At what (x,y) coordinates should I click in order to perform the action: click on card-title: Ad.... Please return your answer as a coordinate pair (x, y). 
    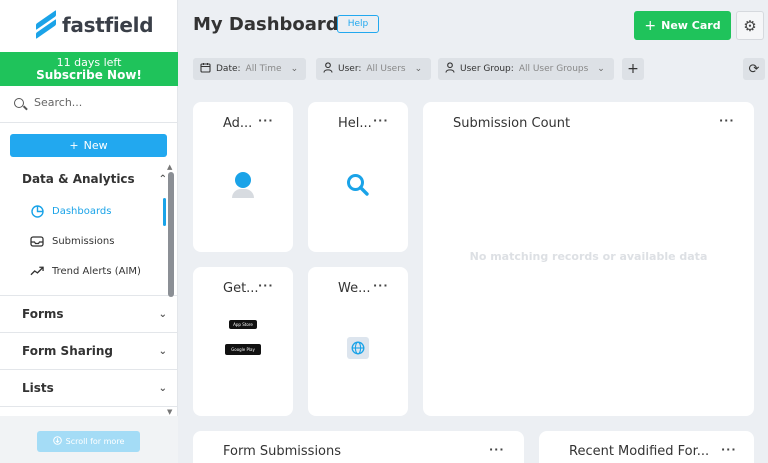
    Looking at the image, I should click on (238, 123).